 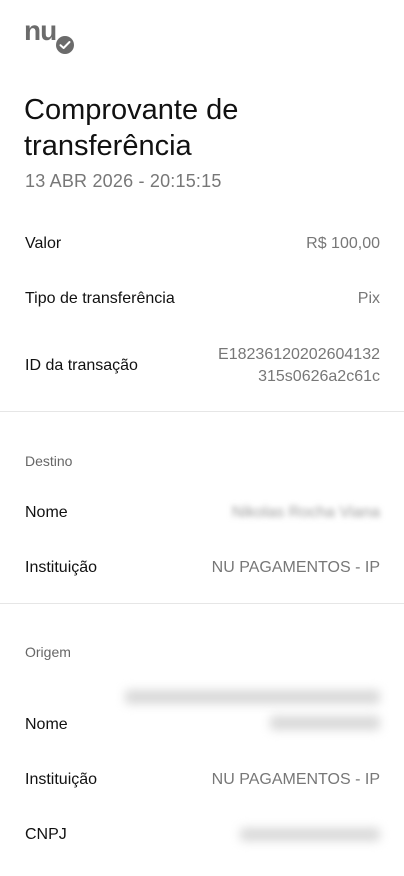 I want to click on redacted-cnpj-blur, so click(x=310, y=834).